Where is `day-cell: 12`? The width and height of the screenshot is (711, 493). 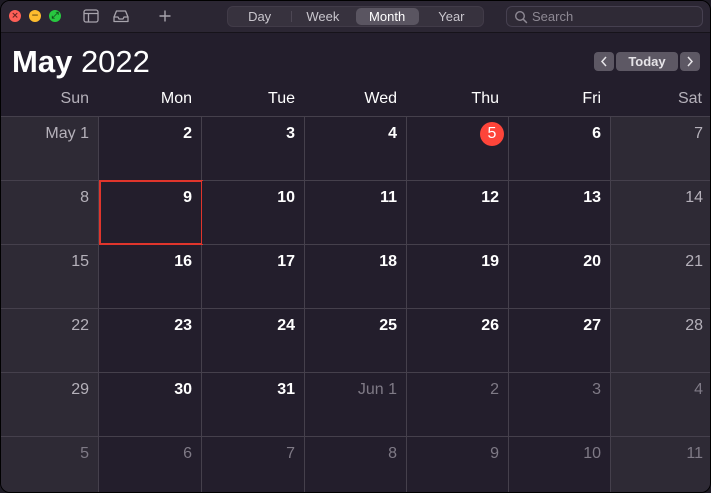
day-cell: 12 is located at coordinates (458, 212).